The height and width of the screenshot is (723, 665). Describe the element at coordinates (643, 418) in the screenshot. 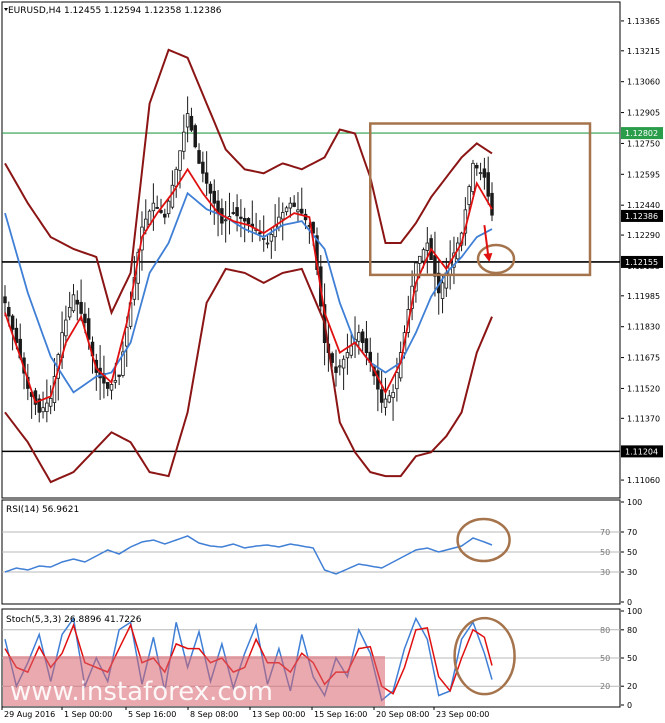

I see `price-tick-label: 1.11370` at that location.